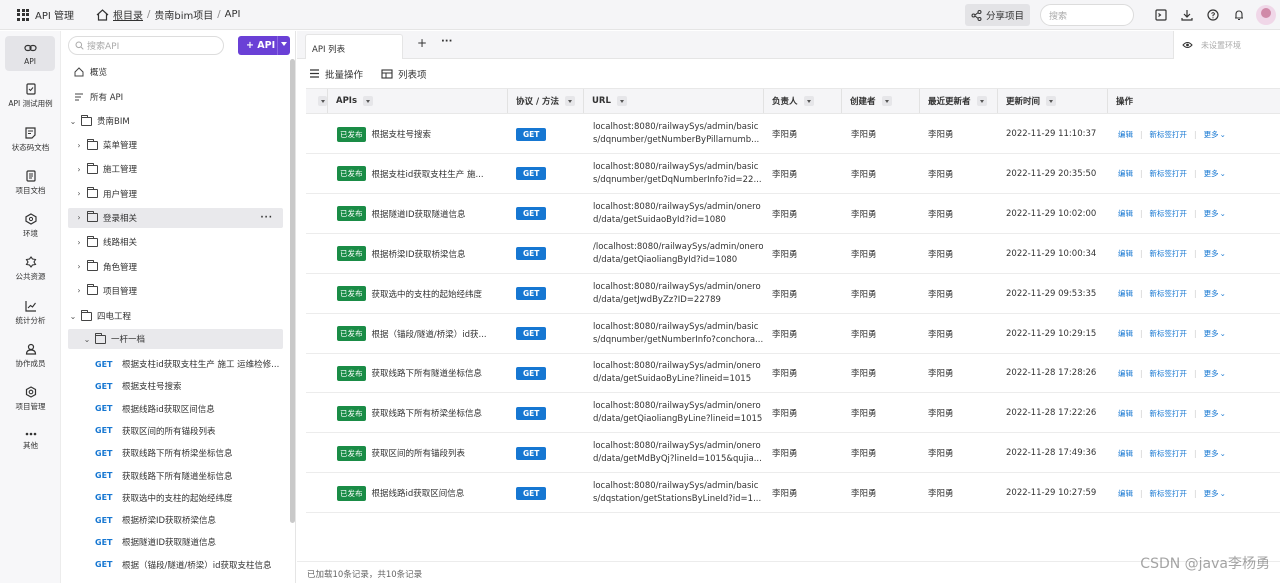 Image resolution: width=1280 pixels, height=583 pixels. Describe the element at coordinates (30, 226) in the screenshot. I see `rail-item-environment: 环境` at that location.